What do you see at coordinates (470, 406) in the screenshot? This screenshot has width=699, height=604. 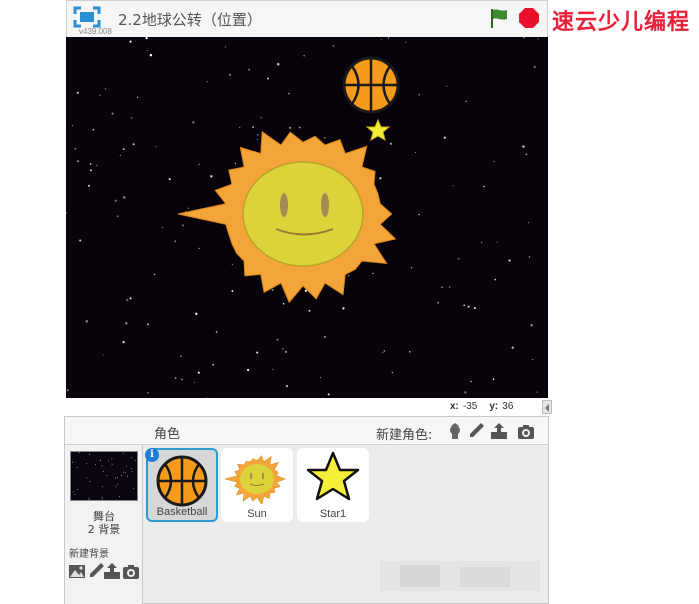 I see `x-value: -35` at bounding box center [470, 406].